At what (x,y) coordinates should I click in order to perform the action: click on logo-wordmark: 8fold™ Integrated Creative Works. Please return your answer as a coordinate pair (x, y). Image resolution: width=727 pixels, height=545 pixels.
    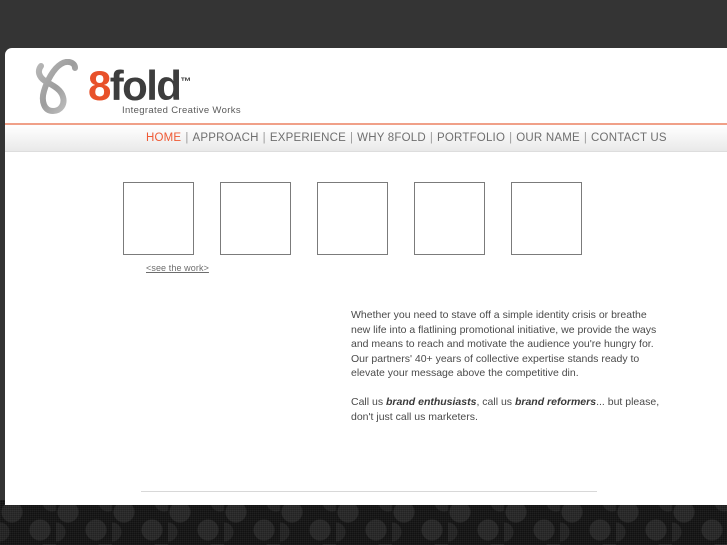
    Looking at the image, I should click on (164, 88).